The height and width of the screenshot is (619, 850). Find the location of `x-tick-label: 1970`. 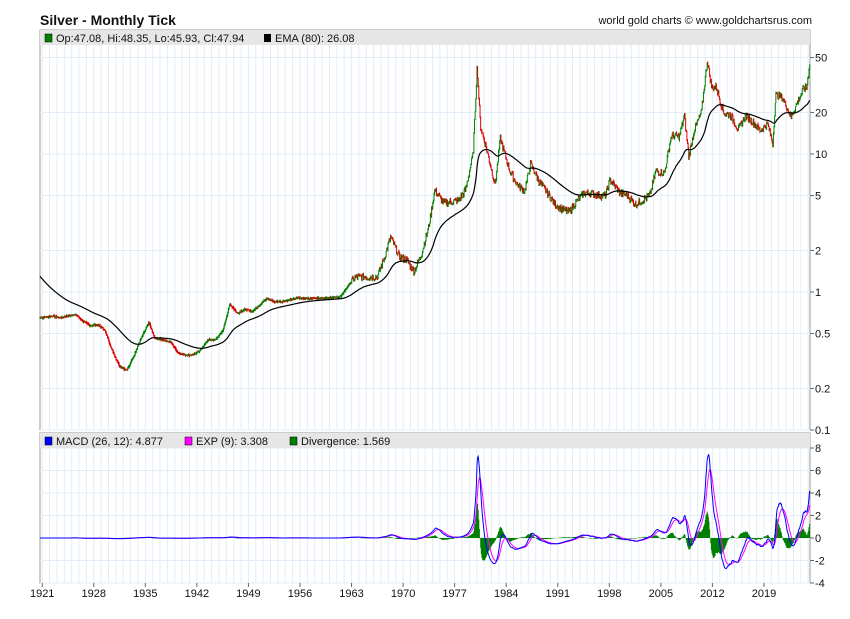

x-tick-label: 1970 is located at coordinates (403, 594).